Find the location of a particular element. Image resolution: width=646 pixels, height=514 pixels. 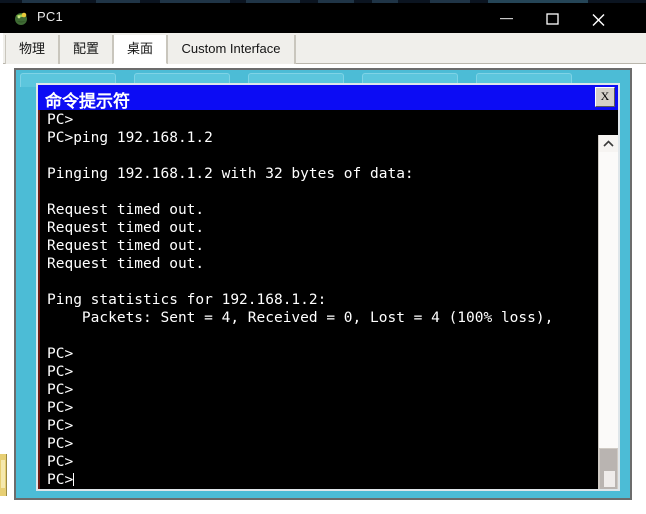

window-title: PC1 is located at coordinates (50, 16).